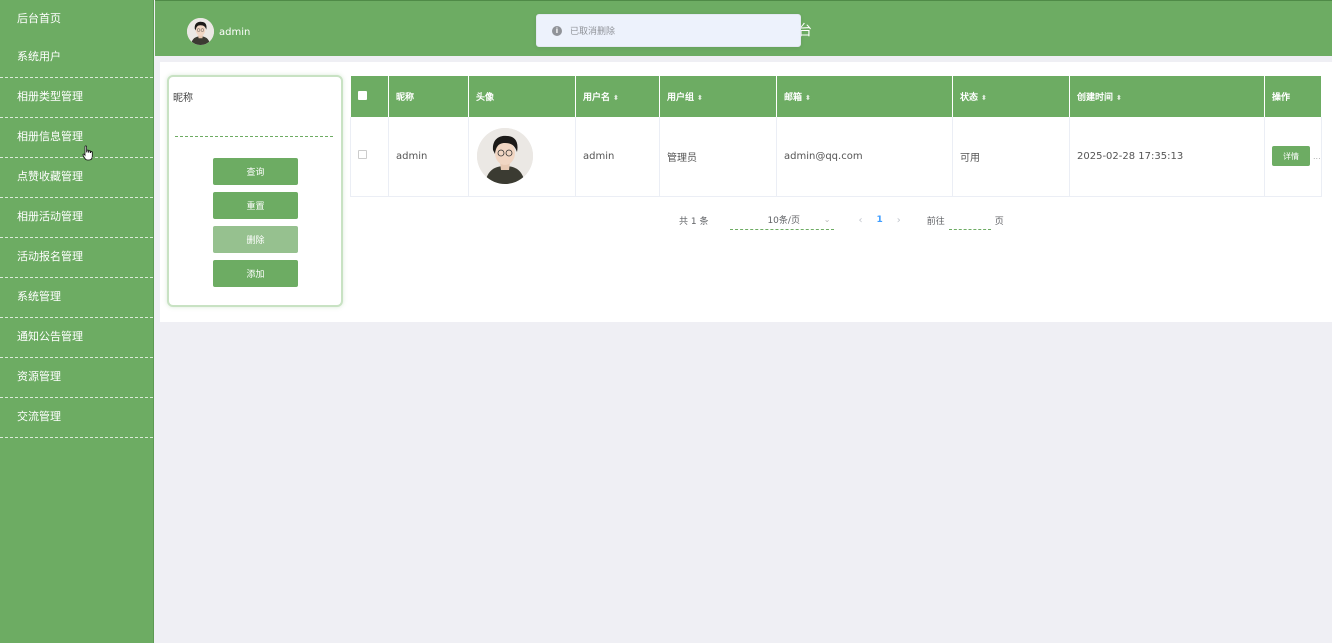  What do you see at coordinates (935, 221) in the screenshot?
I see `goto-prefix: 前往` at bounding box center [935, 221].